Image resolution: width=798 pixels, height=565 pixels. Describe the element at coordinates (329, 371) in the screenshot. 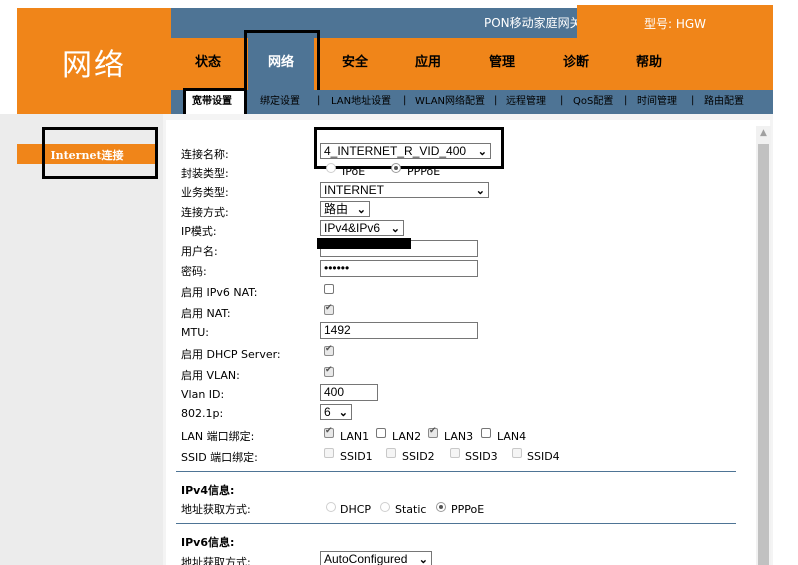

I see `vlan-checkbox` at that location.